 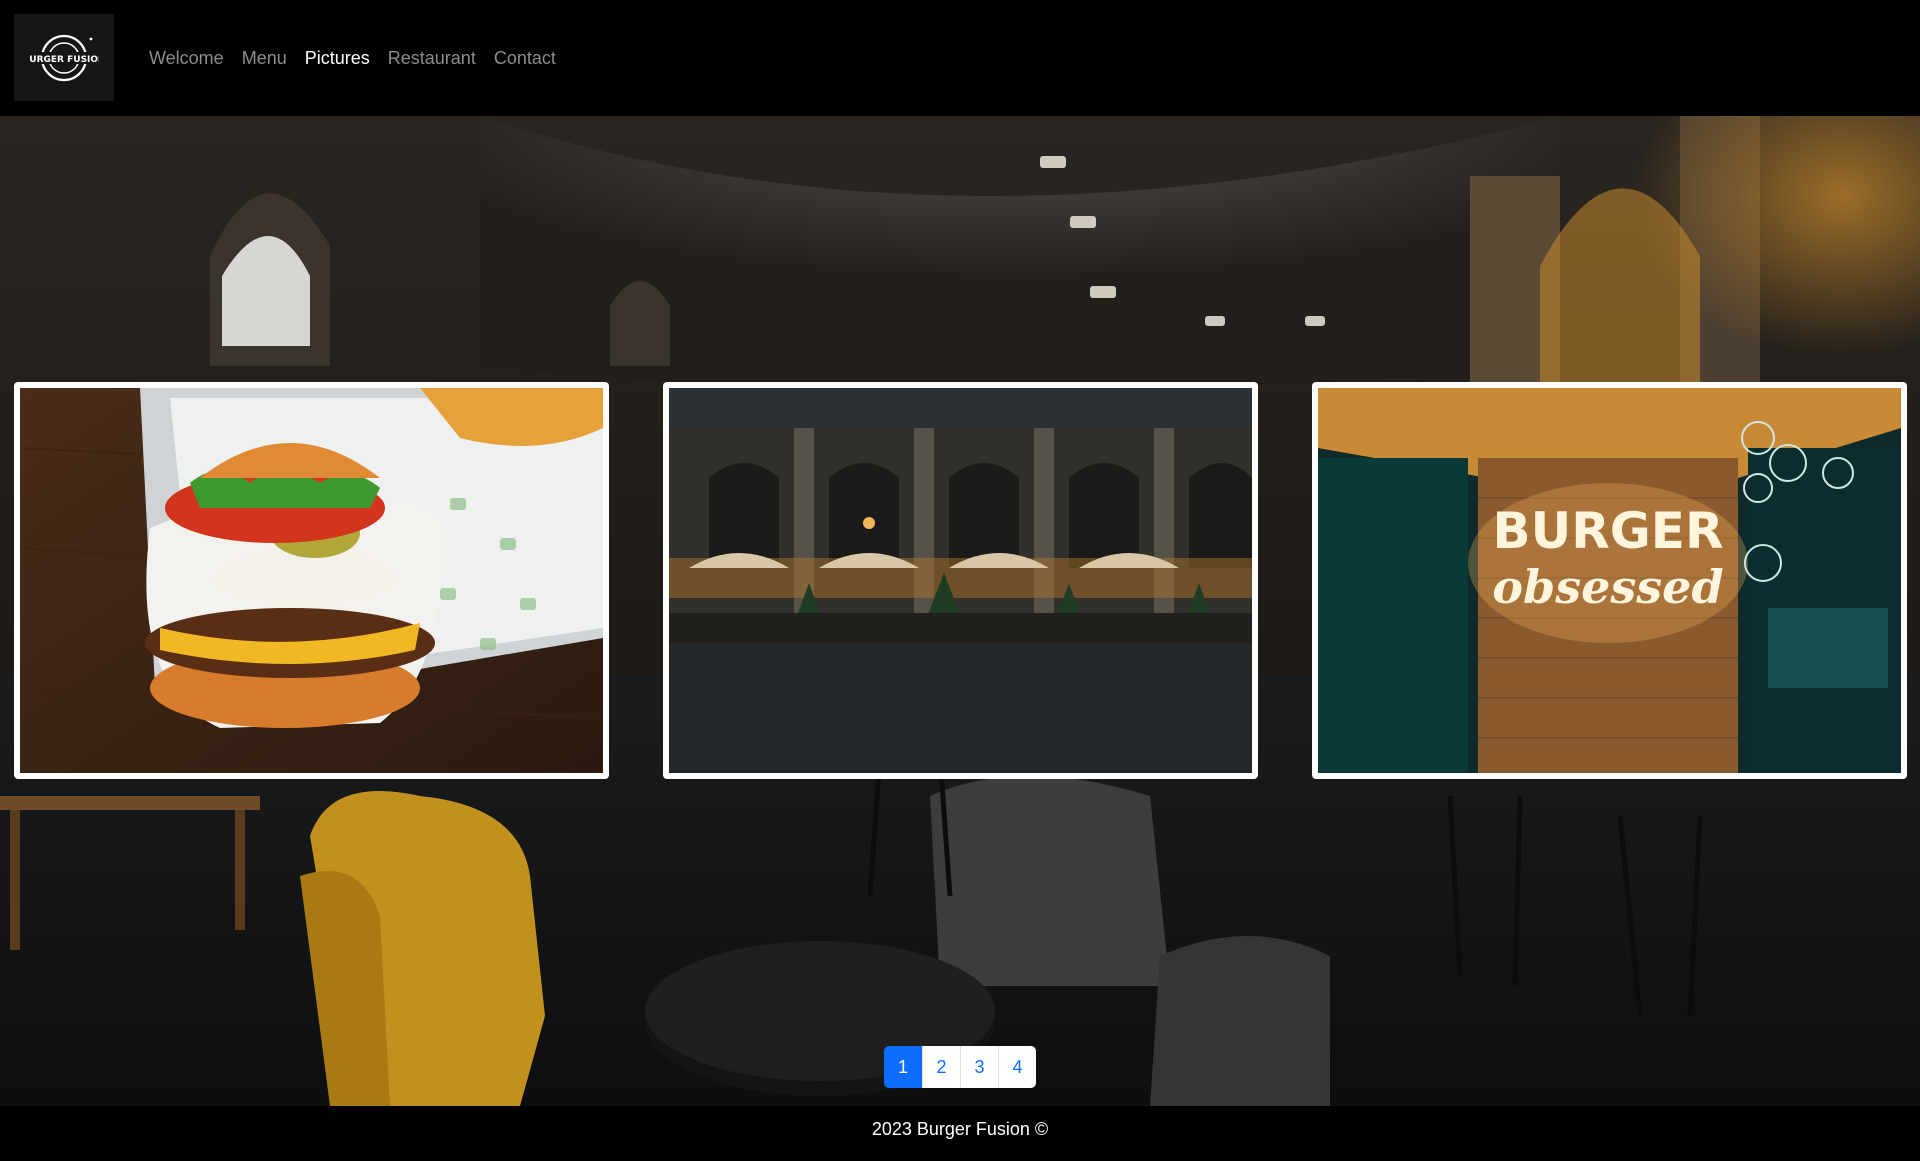 What do you see at coordinates (186, 58) in the screenshot?
I see `nav-welcome: Welcome` at bounding box center [186, 58].